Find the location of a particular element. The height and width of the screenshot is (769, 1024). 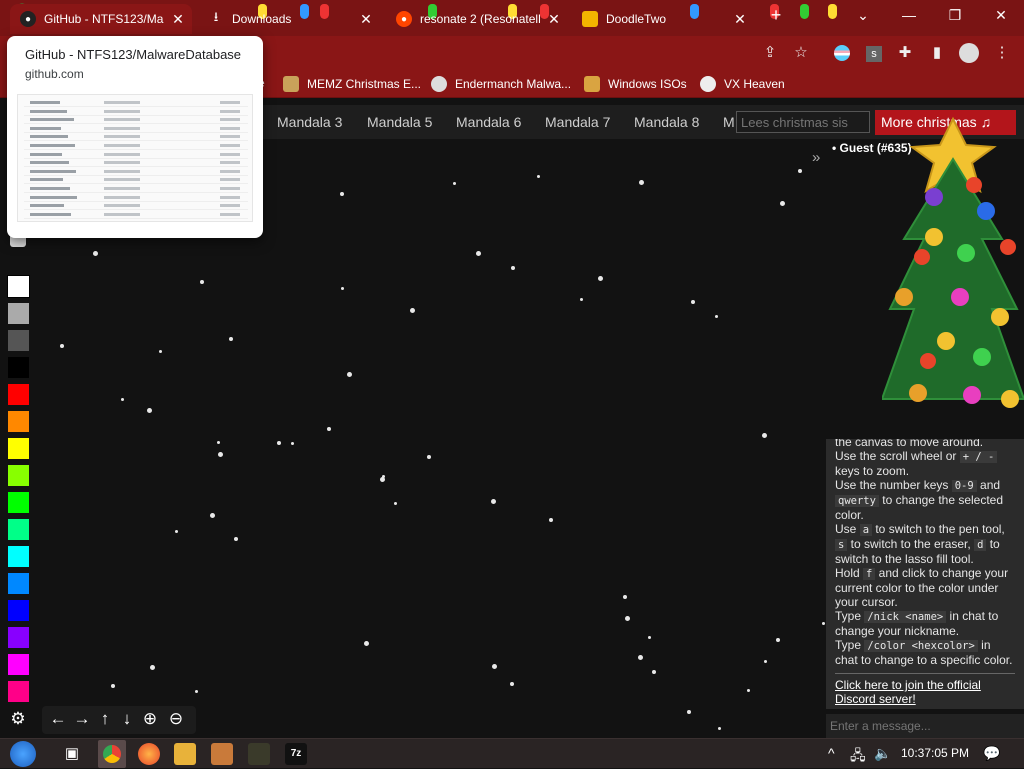

nav-more: M is located at coordinates (729, 122).